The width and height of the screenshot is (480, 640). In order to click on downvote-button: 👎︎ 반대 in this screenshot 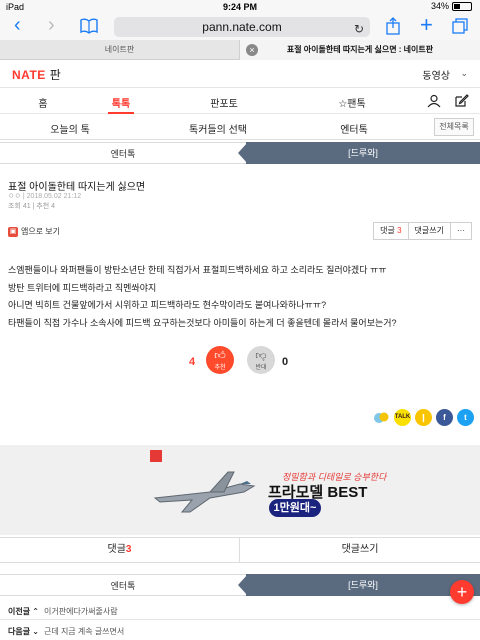, I will do `click(261, 360)`.